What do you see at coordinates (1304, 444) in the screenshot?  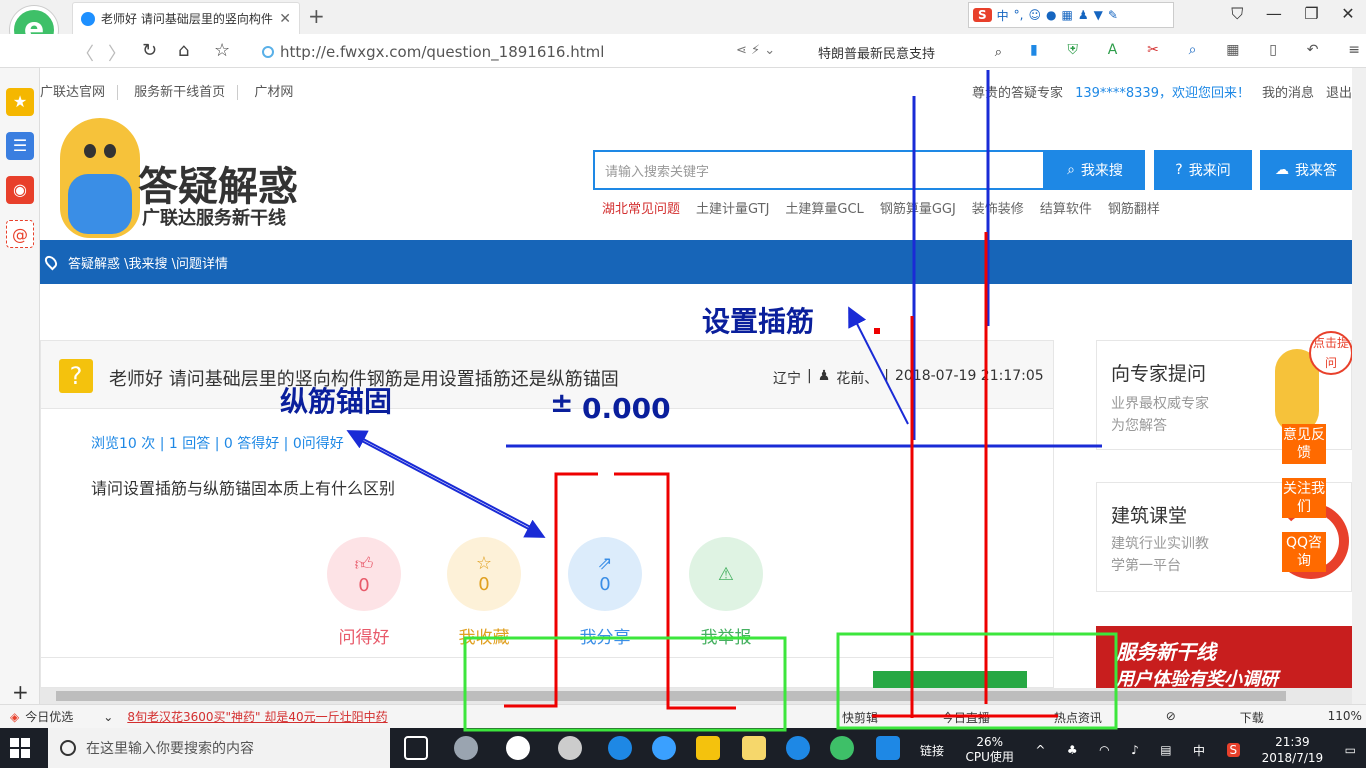 I see `feedback-button: 意见反馈` at bounding box center [1304, 444].